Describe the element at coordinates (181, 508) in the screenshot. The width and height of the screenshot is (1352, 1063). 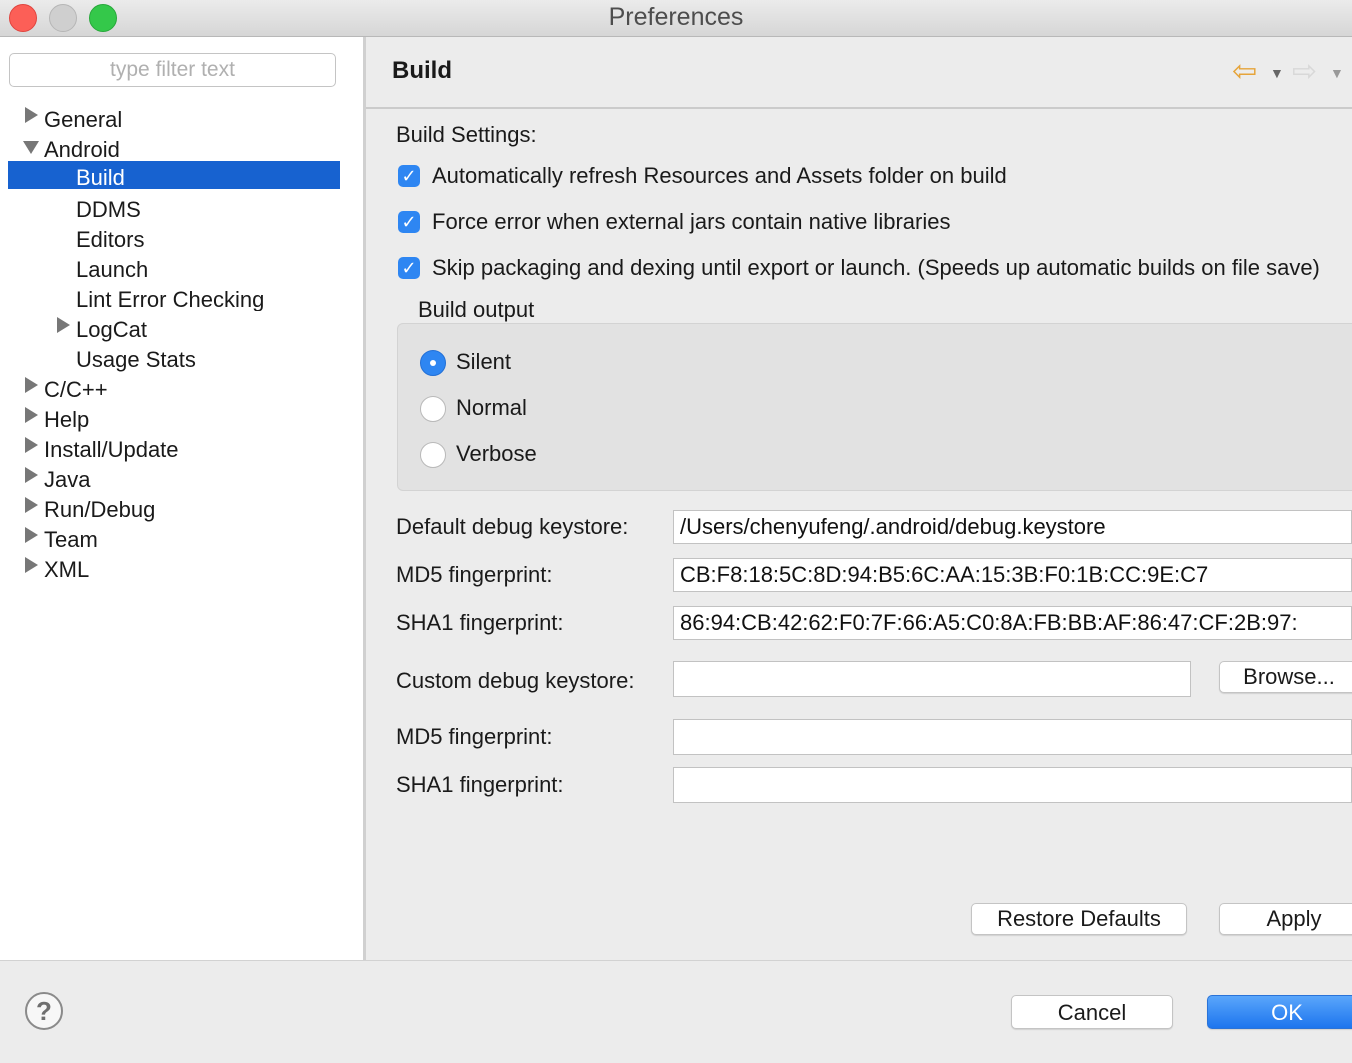
I see `tree-item-run-debug: Run/Debug` at that location.